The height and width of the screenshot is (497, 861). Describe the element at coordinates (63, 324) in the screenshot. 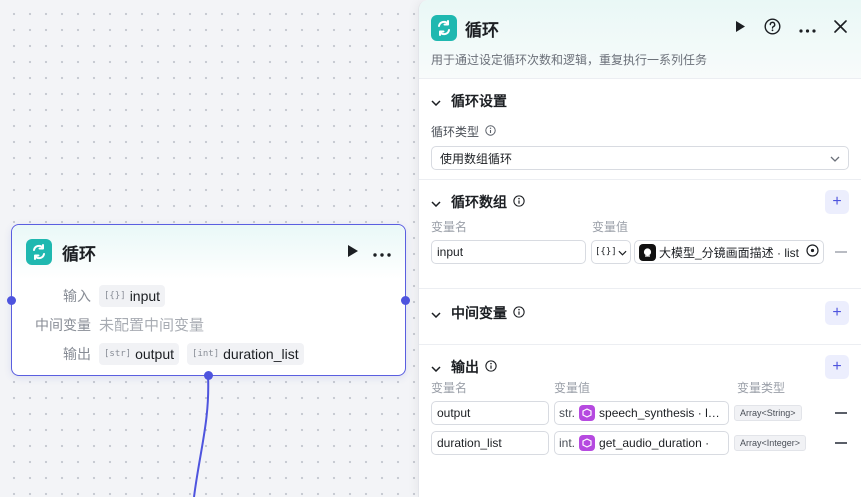

I see `intermediate-label: 中间变量` at that location.